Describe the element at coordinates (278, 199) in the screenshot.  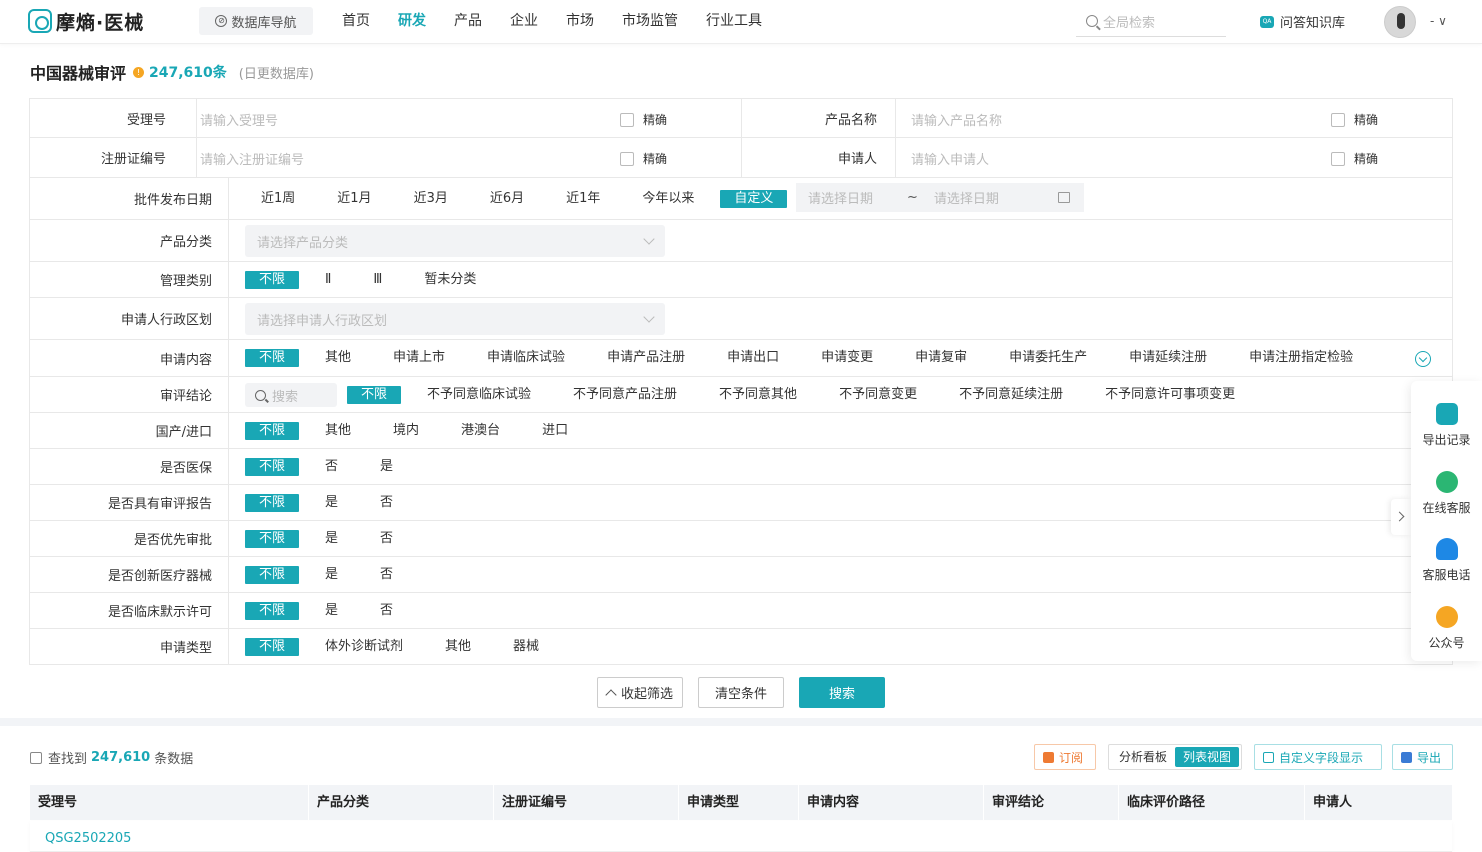
I see `date-option-1w: 近1周` at that location.